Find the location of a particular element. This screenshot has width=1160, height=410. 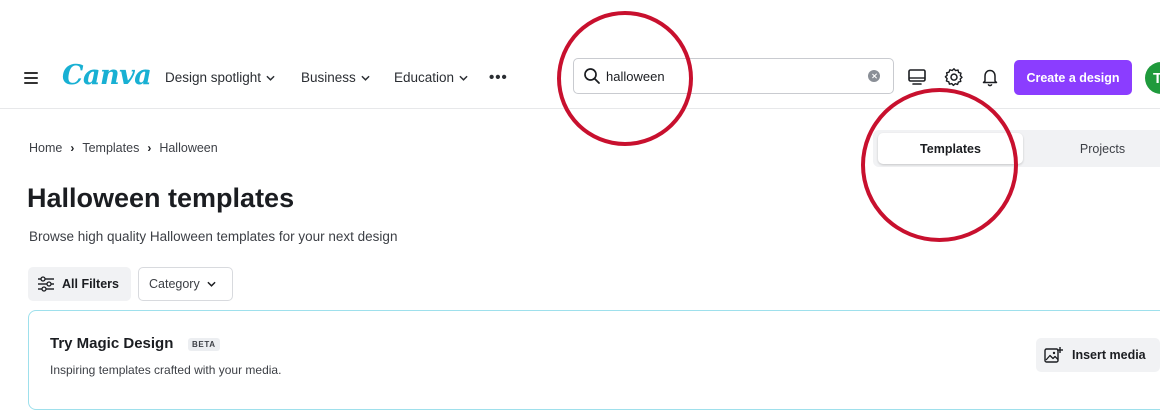

category-label: Category is located at coordinates (174, 284).